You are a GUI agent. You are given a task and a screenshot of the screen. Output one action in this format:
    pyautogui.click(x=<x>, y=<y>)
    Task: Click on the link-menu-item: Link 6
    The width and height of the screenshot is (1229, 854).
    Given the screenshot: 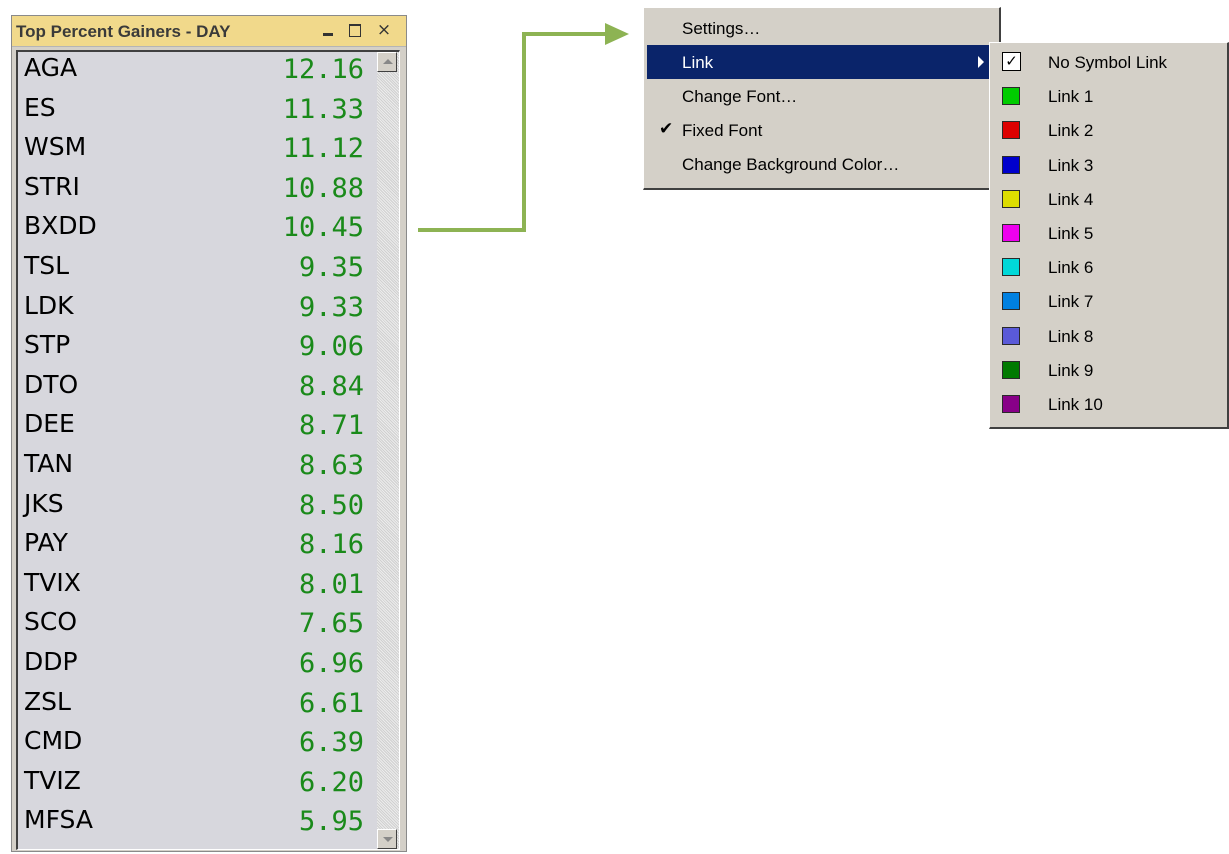 What is the action you would take?
    pyautogui.click(x=1108, y=268)
    